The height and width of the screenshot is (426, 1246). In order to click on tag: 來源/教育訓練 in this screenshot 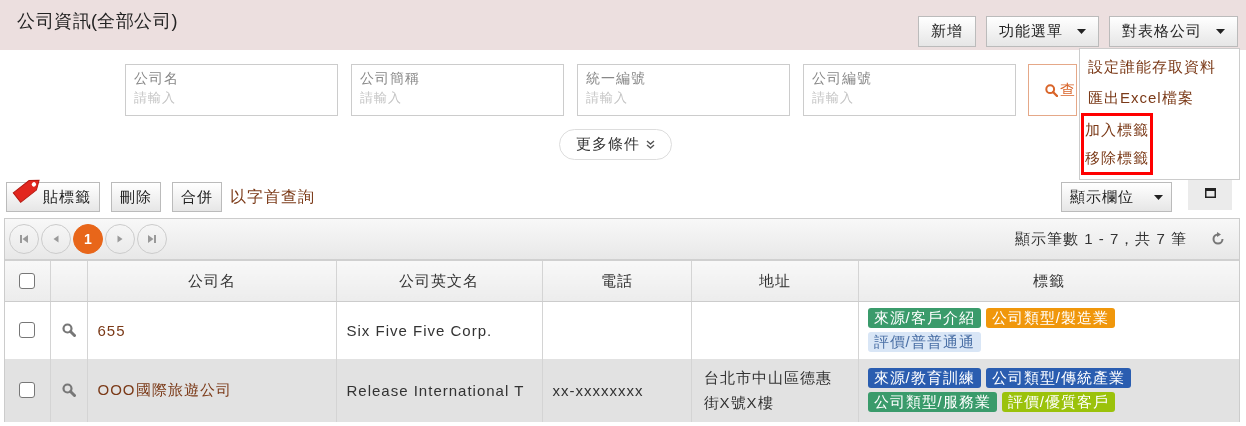, I will do `click(924, 378)`.